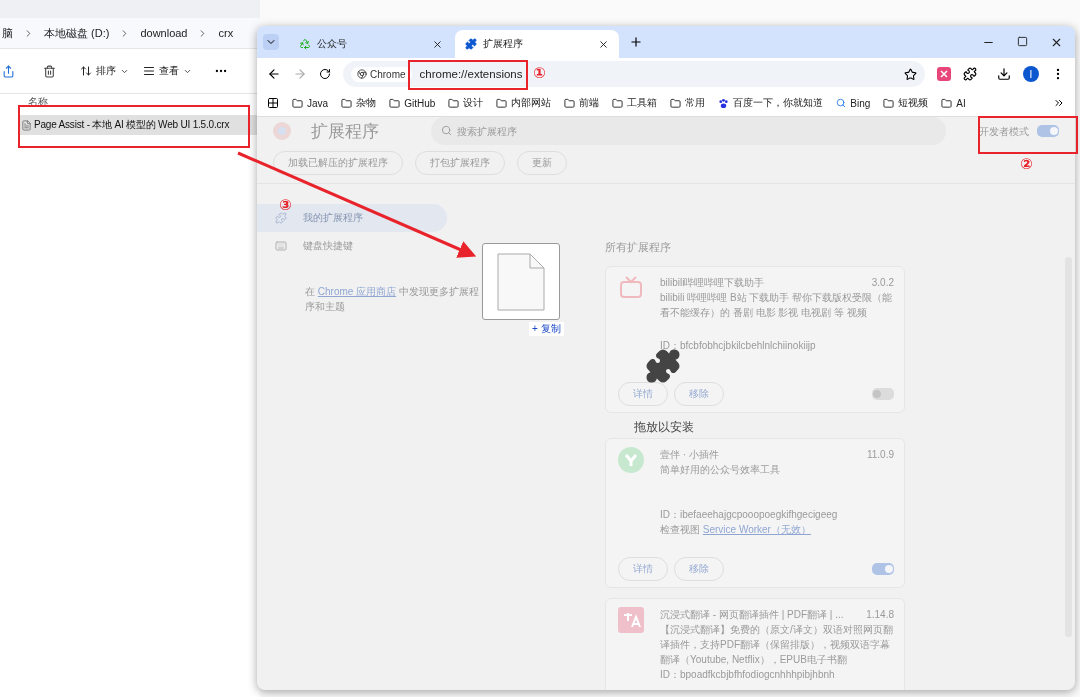 Image resolution: width=1080 pixels, height=697 pixels. Describe the element at coordinates (631, 620) in the screenshot. I see `translate-icon` at that location.